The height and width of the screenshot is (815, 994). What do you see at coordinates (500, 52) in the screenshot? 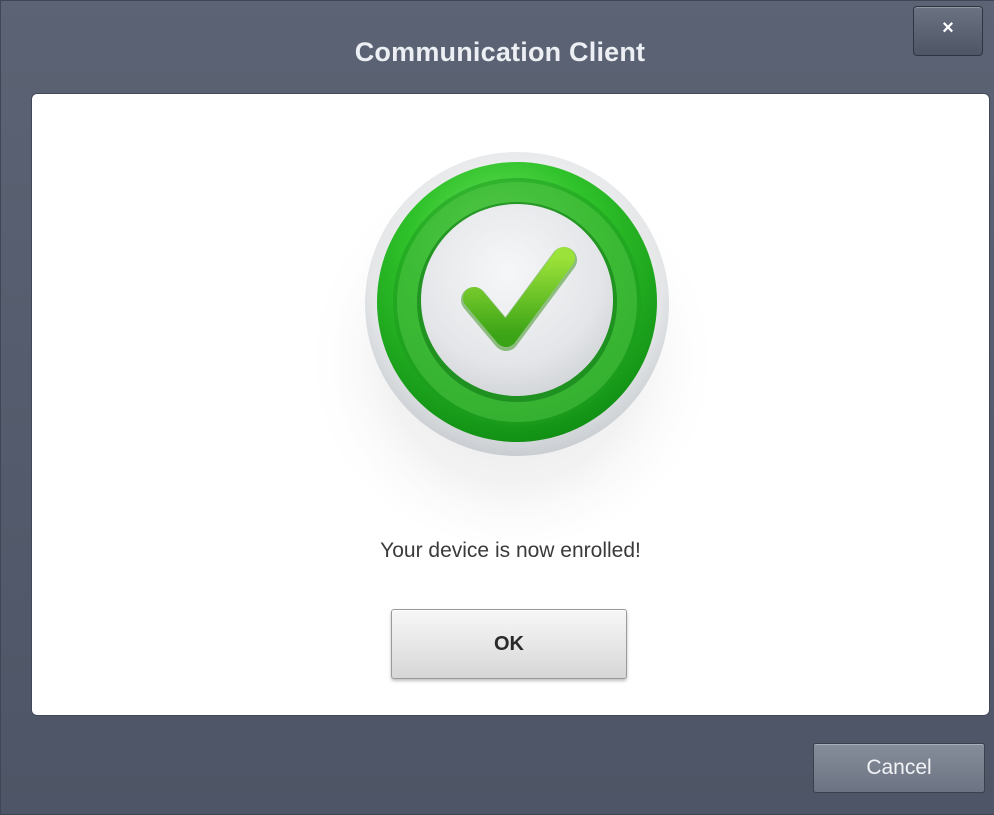
I see `window-title: Communication Client` at bounding box center [500, 52].